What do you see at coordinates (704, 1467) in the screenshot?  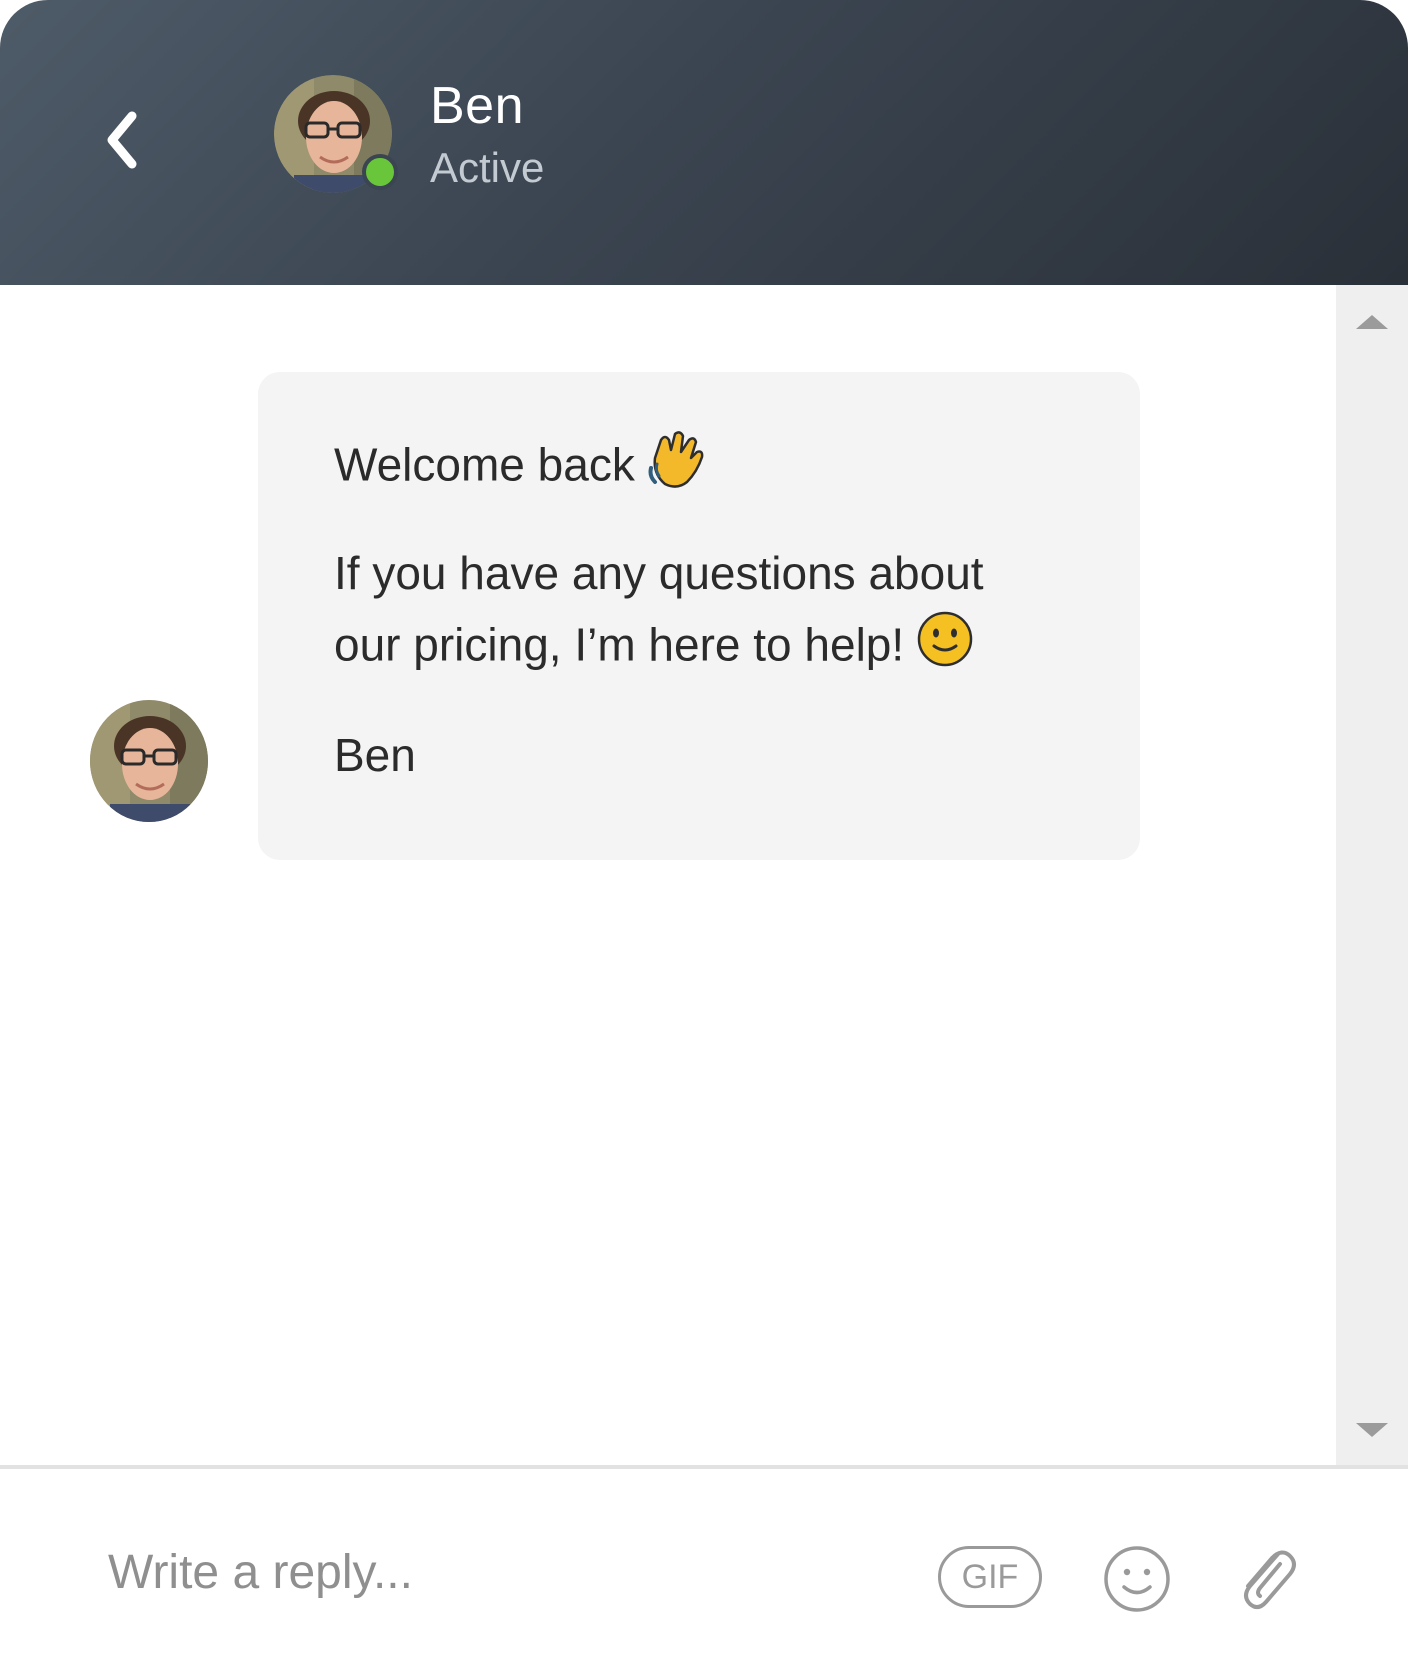 I see `composer-divider` at bounding box center [704, 1467].